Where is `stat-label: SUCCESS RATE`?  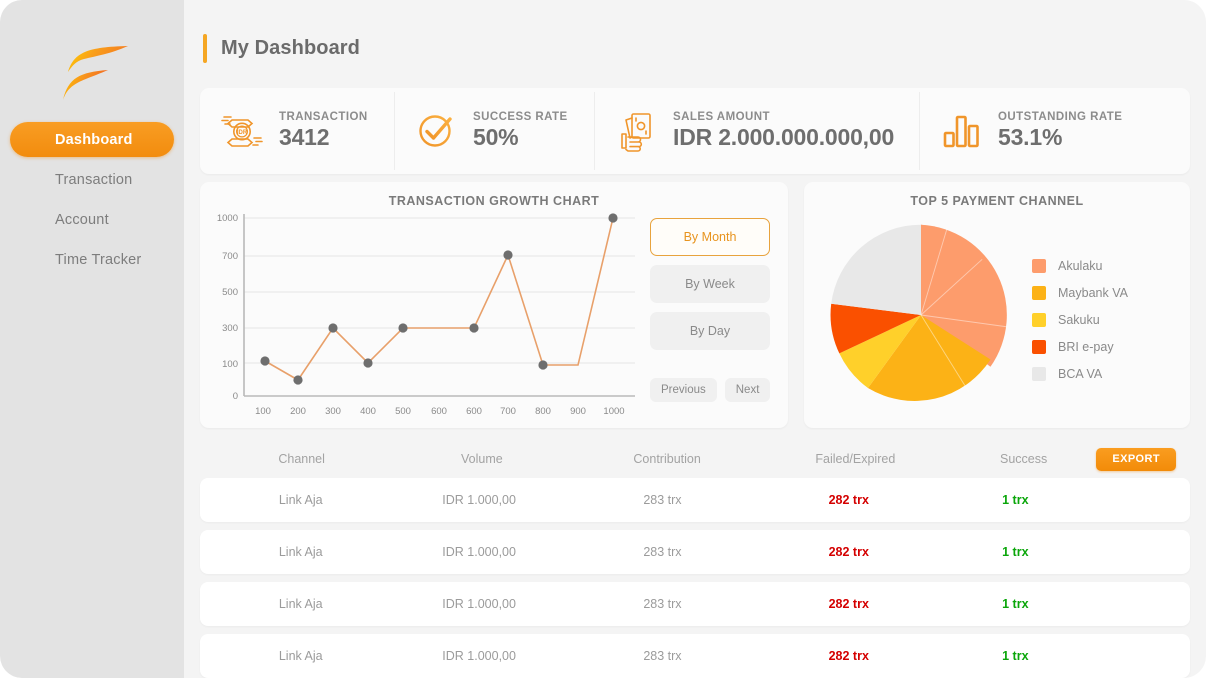
stat-label: SUCCESS RATE is located at coordinates (520, 117).